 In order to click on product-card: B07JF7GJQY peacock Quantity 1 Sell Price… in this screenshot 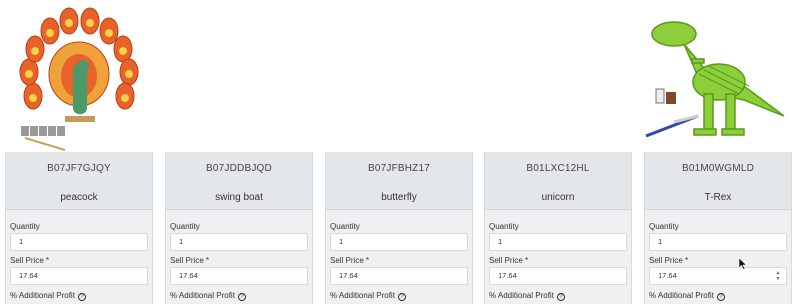, I will do `click(79, 228)`.